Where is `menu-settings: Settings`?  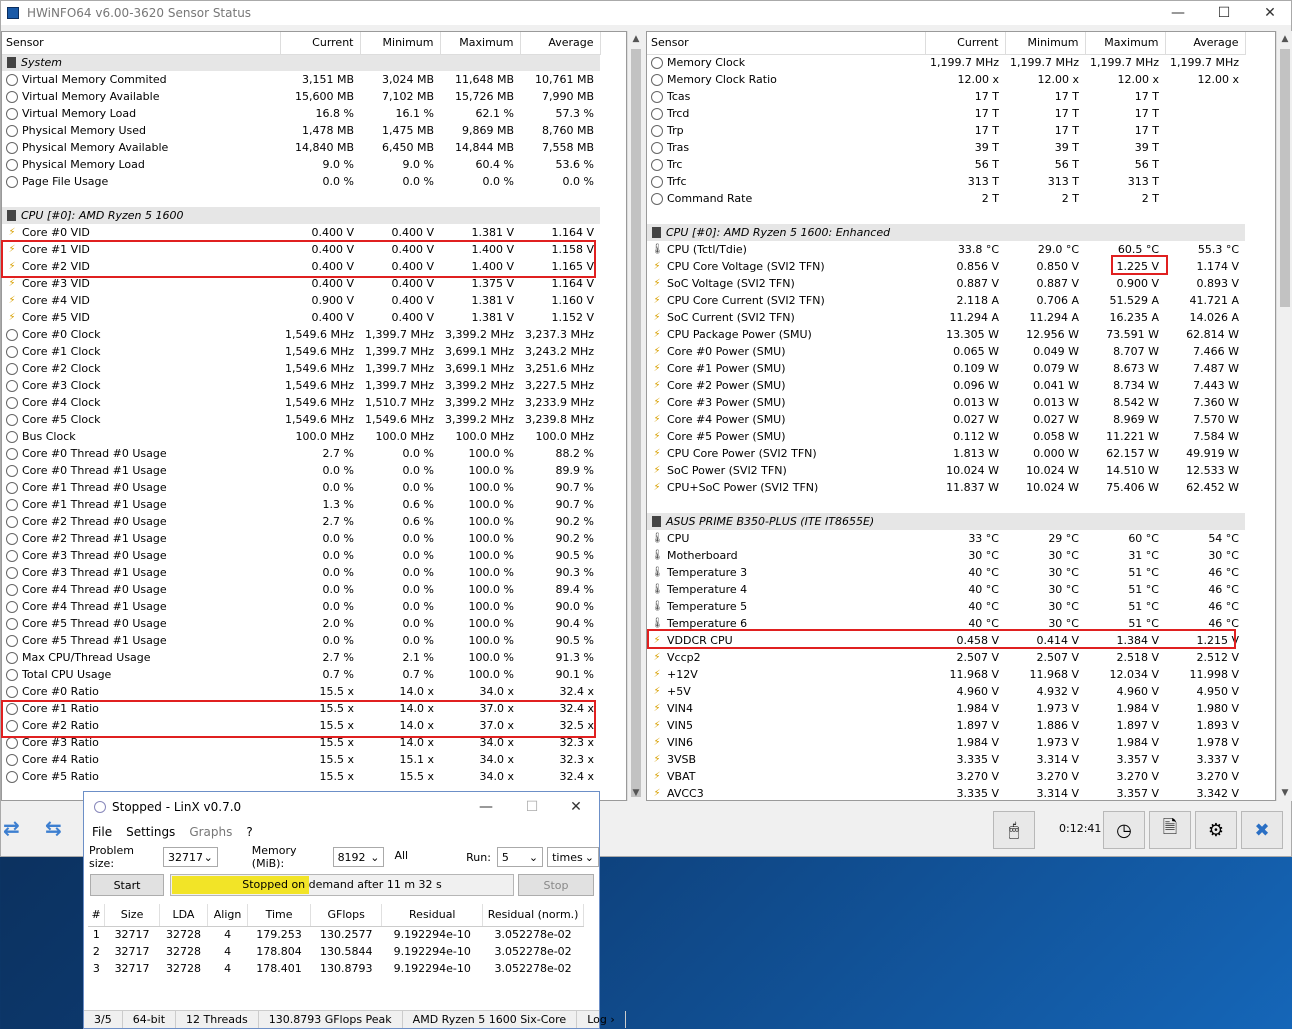 menu-settings: Settings is located at coordinates (150, 832).